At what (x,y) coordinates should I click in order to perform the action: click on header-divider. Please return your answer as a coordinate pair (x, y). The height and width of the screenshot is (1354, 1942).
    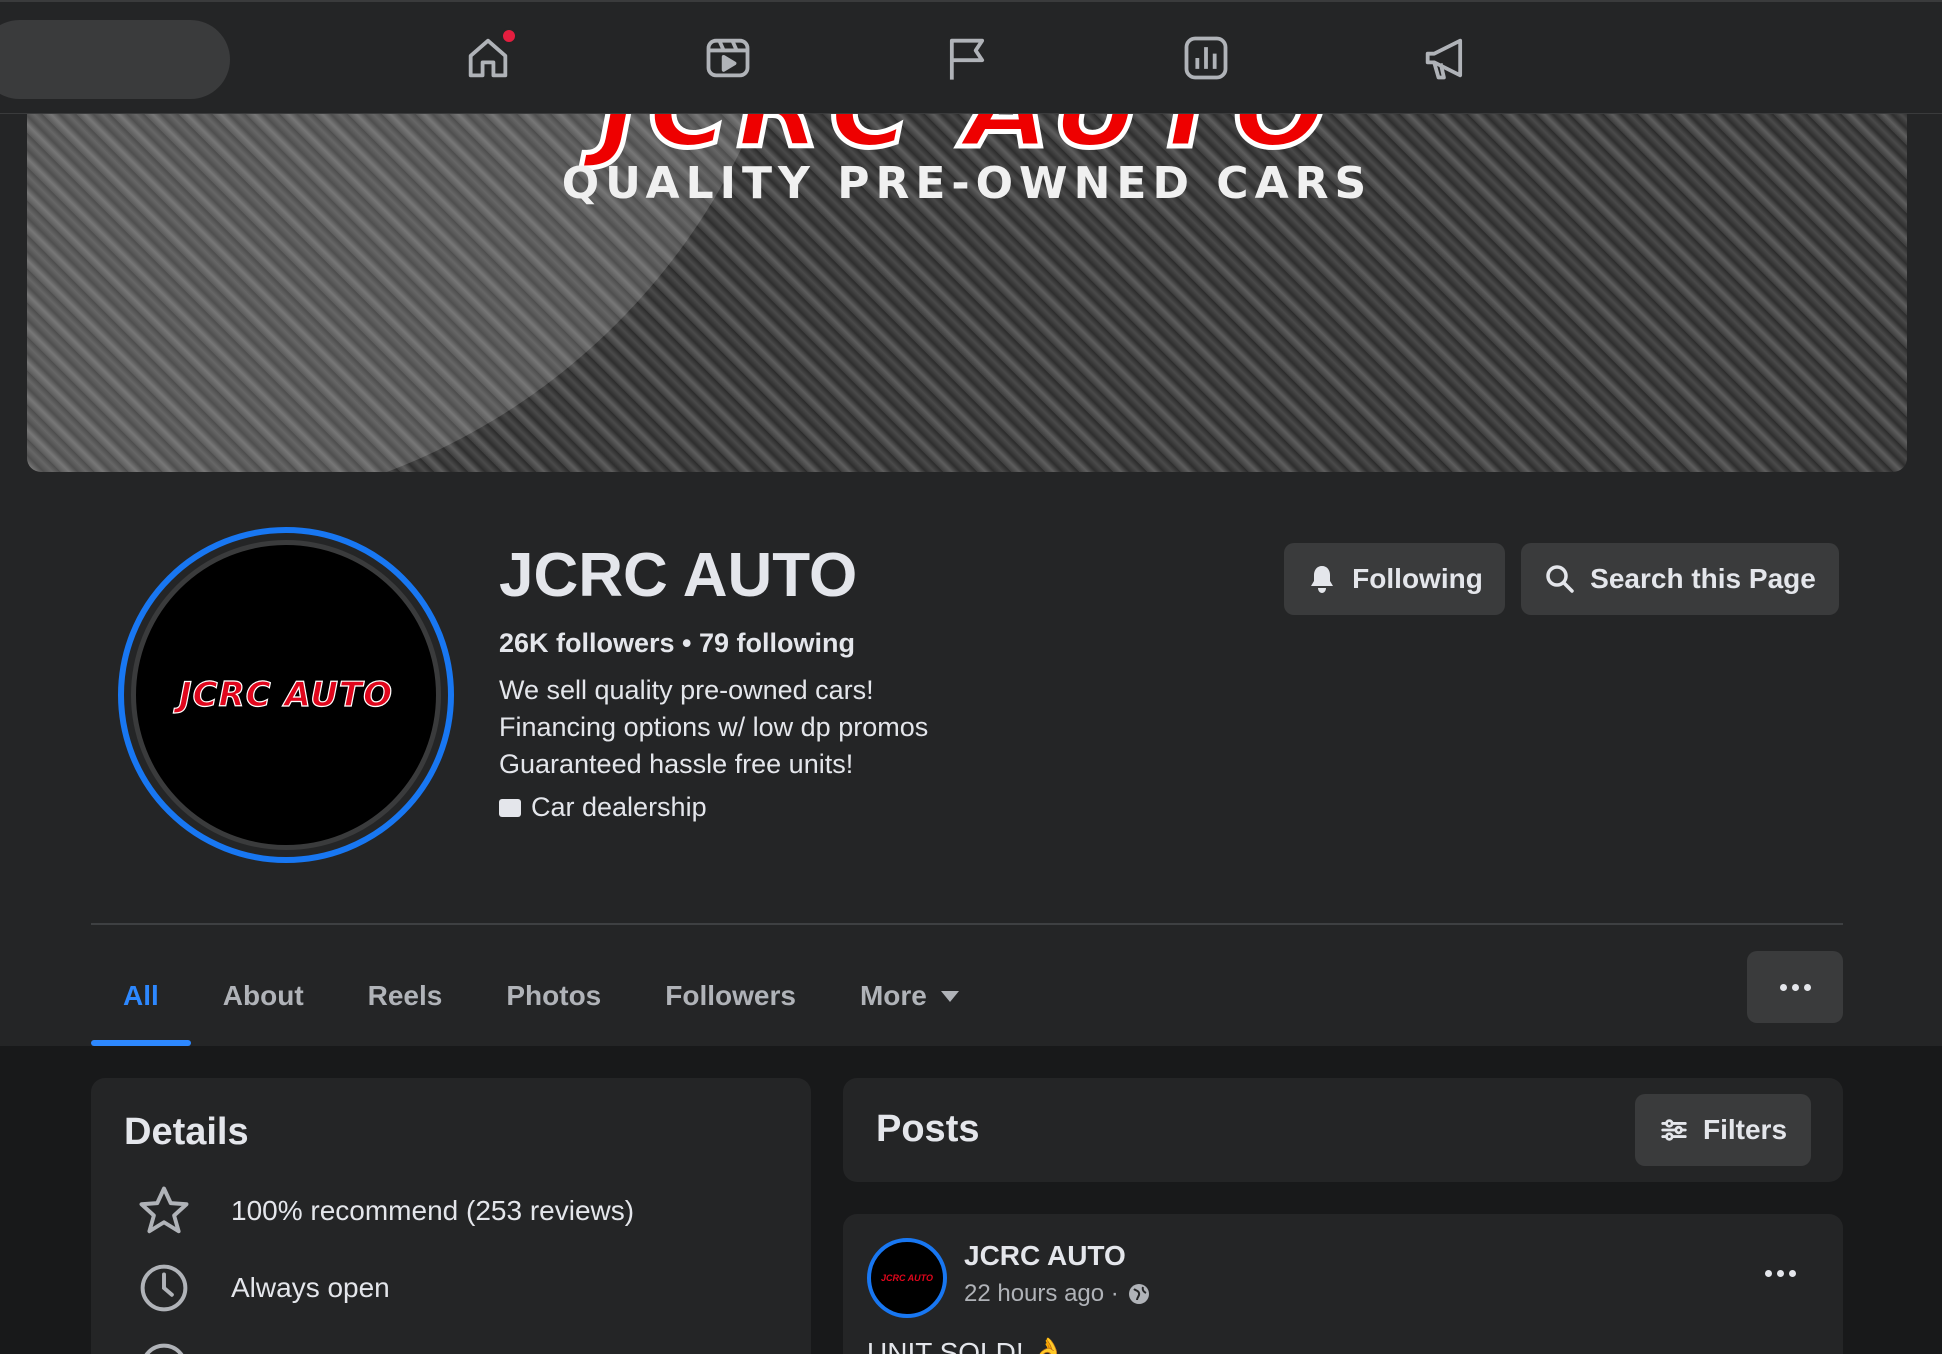
    Looking at the image, I should click on (967, 924).